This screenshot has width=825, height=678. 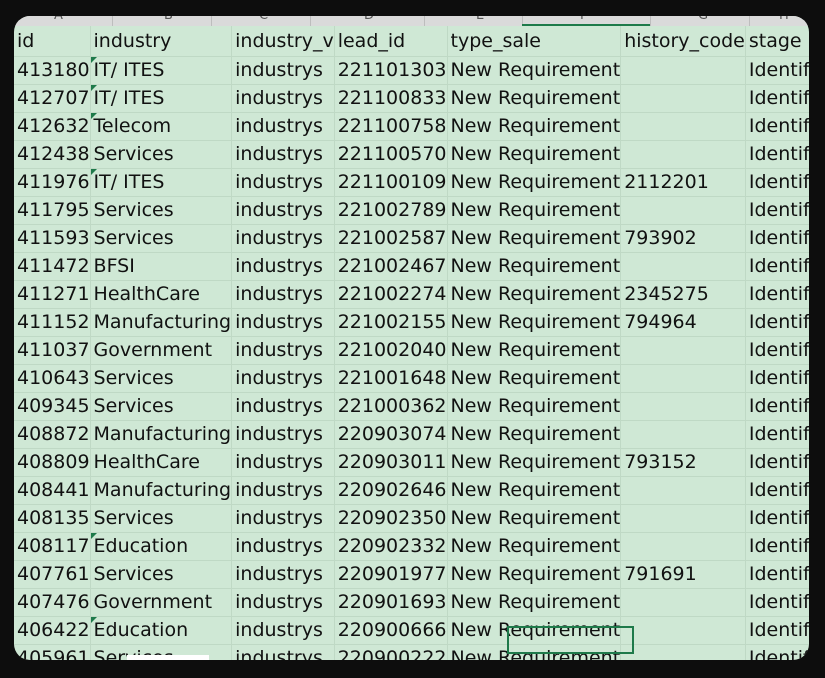 I want to click on column-header-lead_id: lead_id, so click(x=391, y=41).